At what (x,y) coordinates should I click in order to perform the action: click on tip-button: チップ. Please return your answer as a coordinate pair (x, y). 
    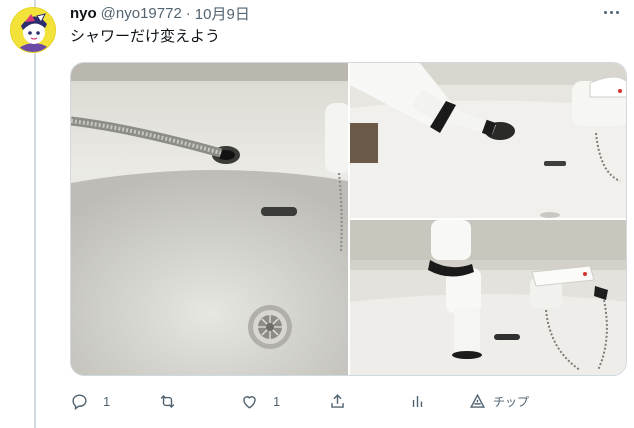
    Looking at the image, I should click on (498, 401).